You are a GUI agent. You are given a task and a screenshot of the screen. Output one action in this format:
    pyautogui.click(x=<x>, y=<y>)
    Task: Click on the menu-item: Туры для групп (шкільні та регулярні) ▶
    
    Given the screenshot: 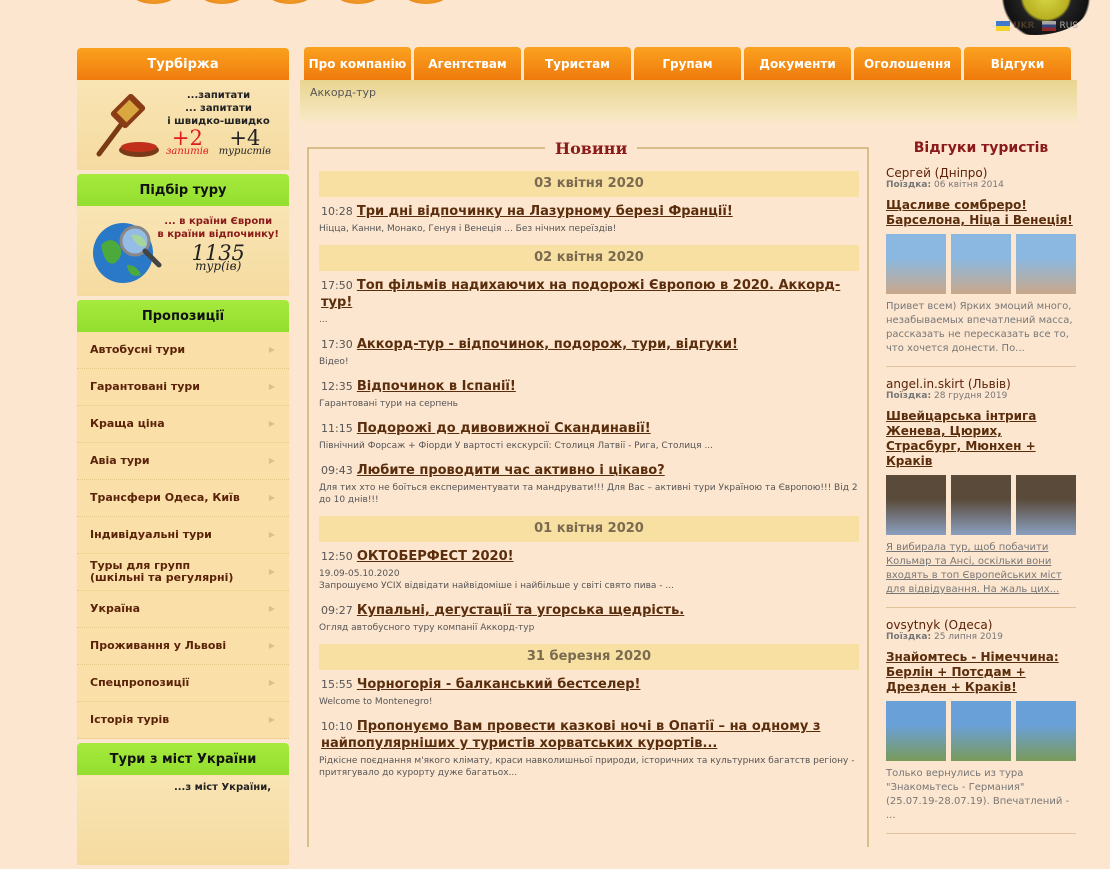 What is the action you would take?
    pyautogui.click(x=183, y=572)
    